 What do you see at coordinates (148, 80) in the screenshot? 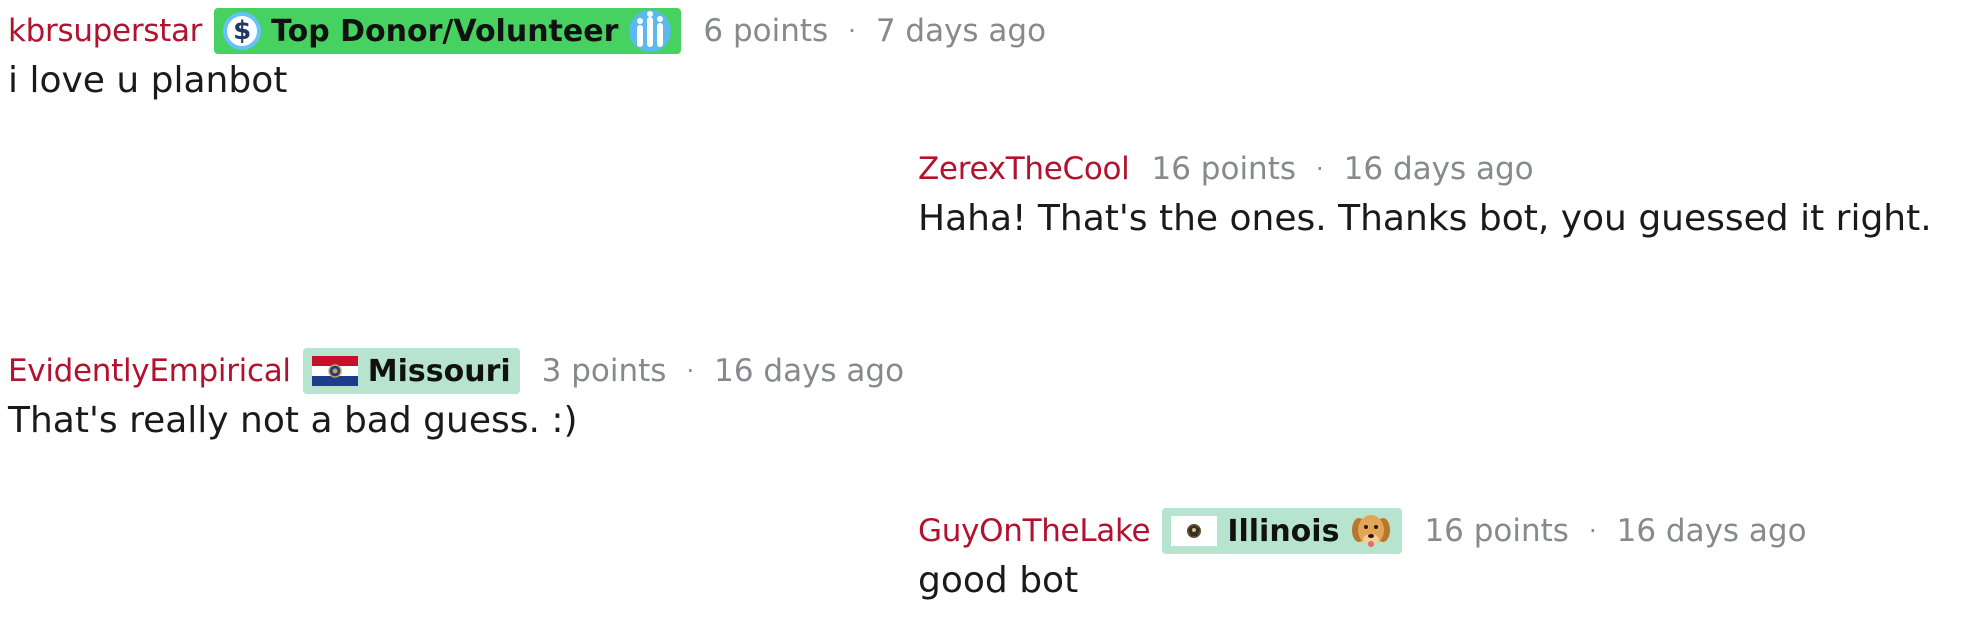
I see `comment-body: i love u planbot` at bounding box center [148, 80].